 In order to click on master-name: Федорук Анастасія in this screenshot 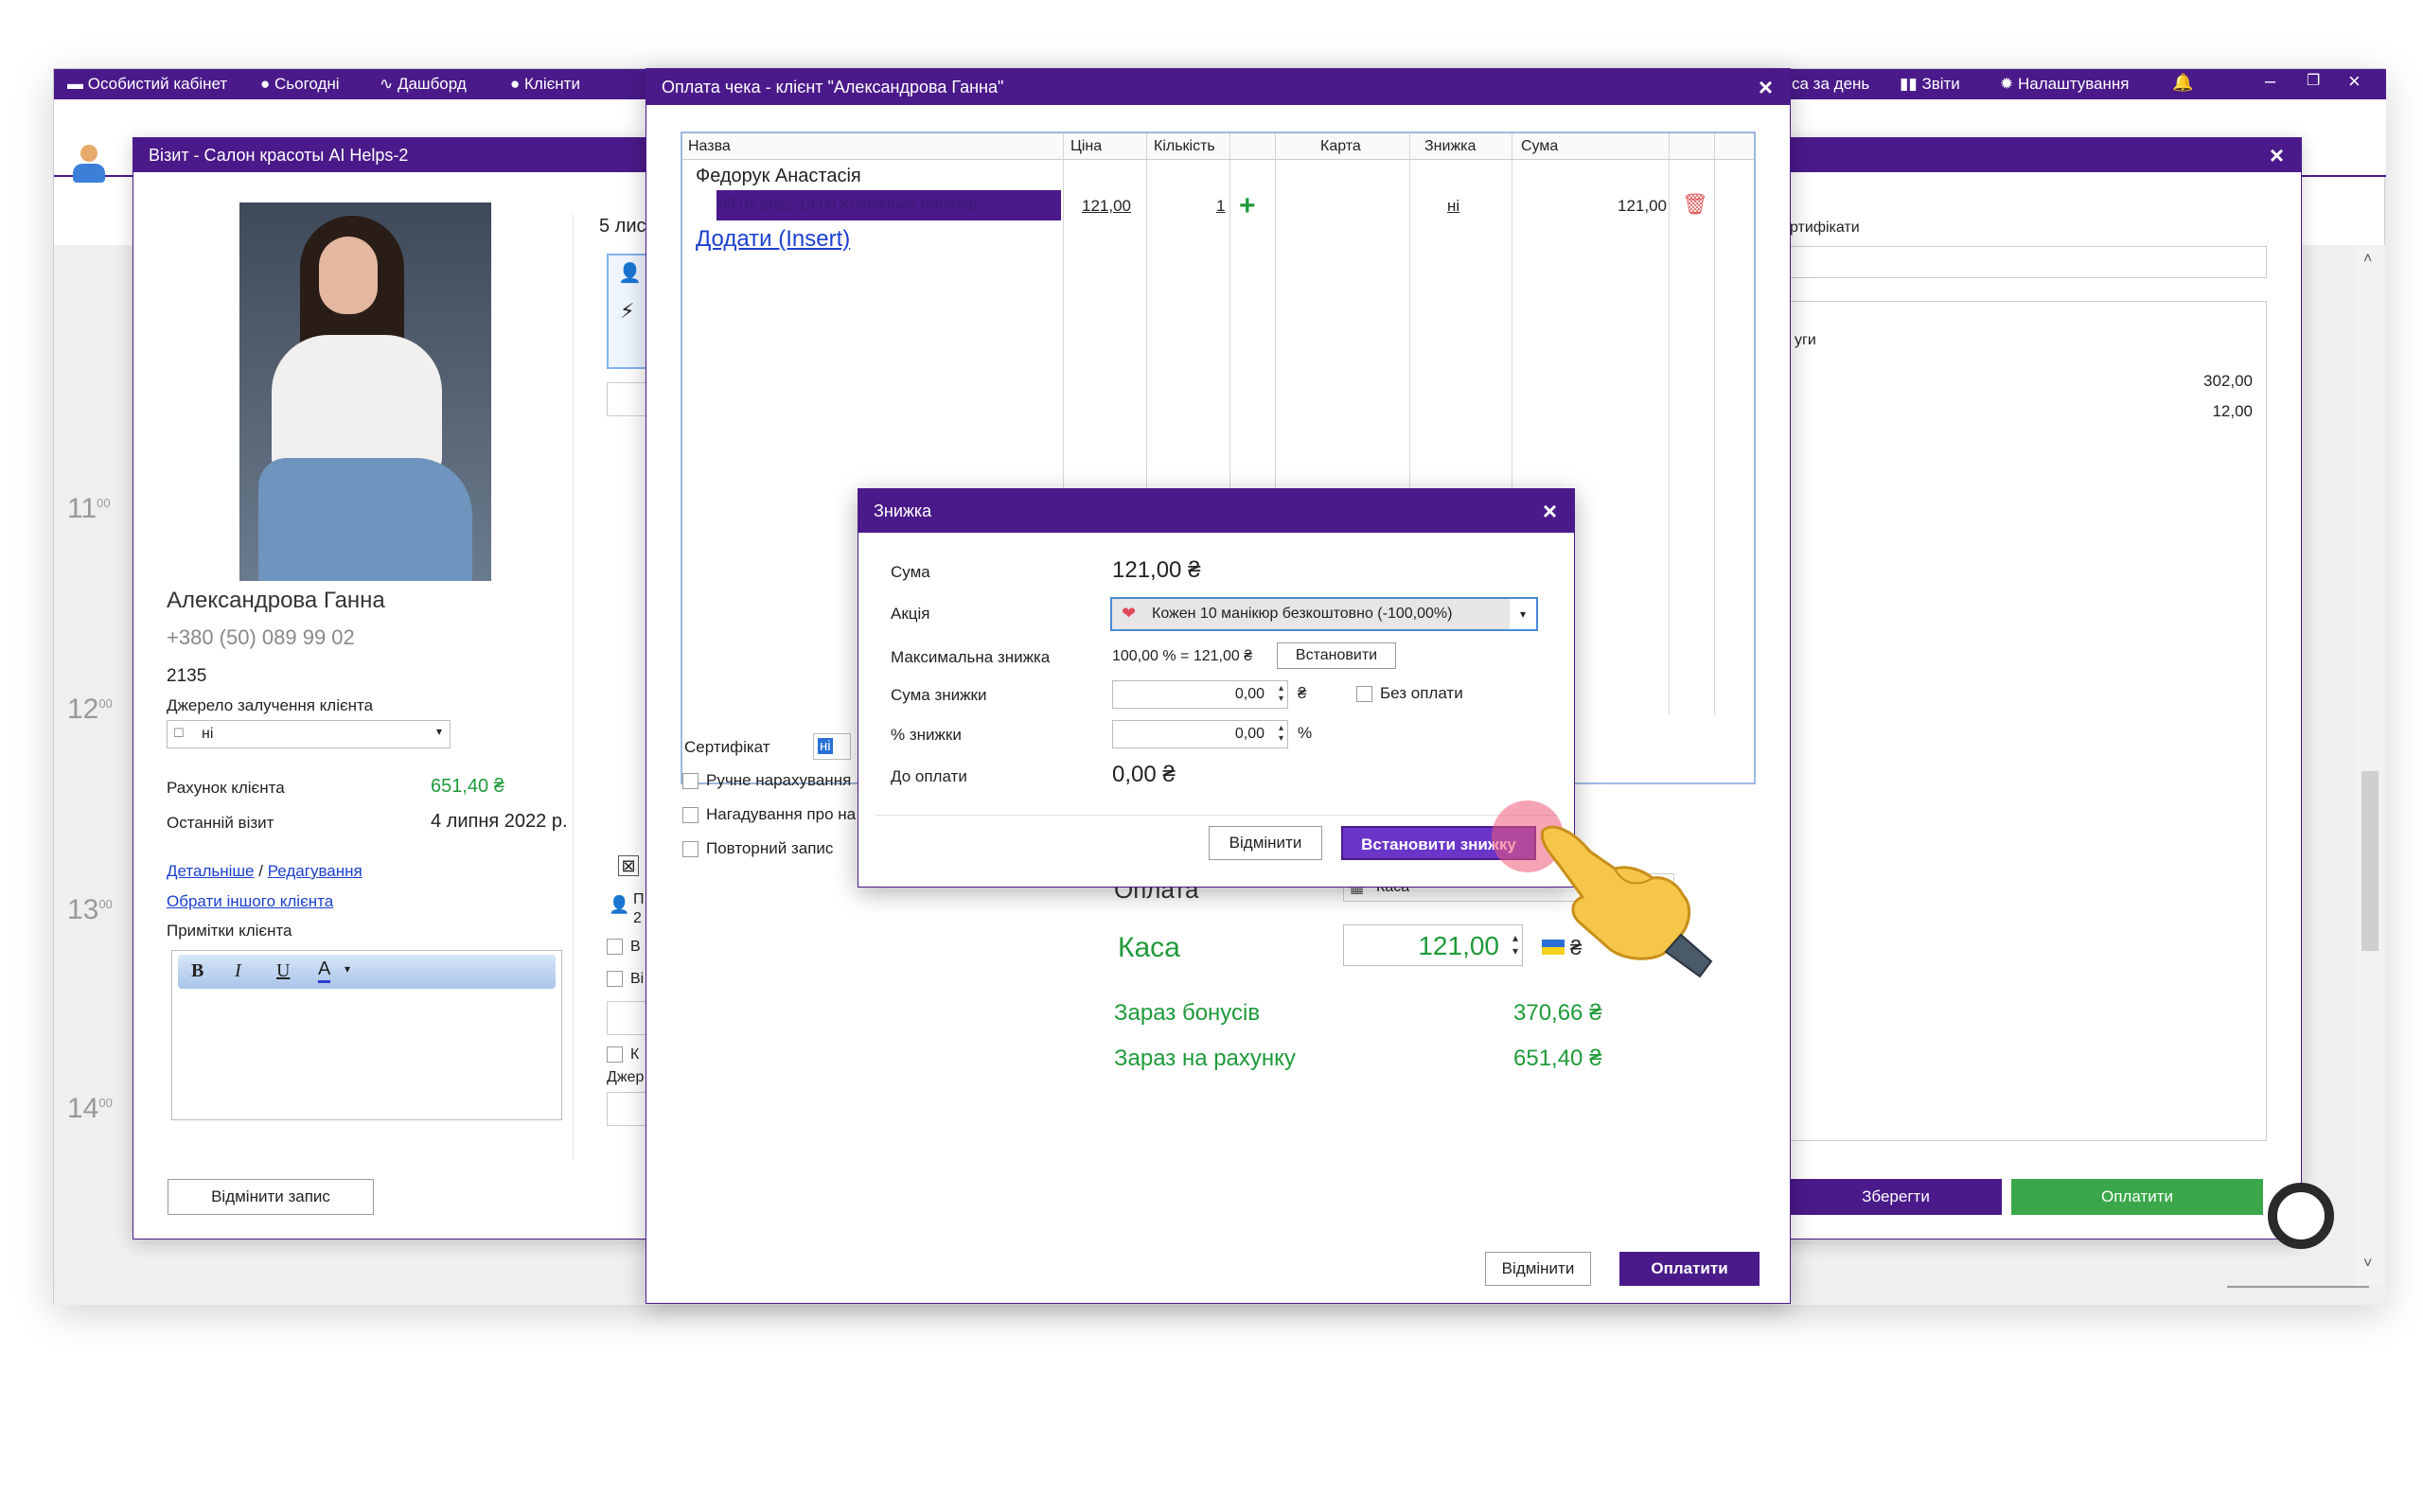, I will do `click(778, 176)`.